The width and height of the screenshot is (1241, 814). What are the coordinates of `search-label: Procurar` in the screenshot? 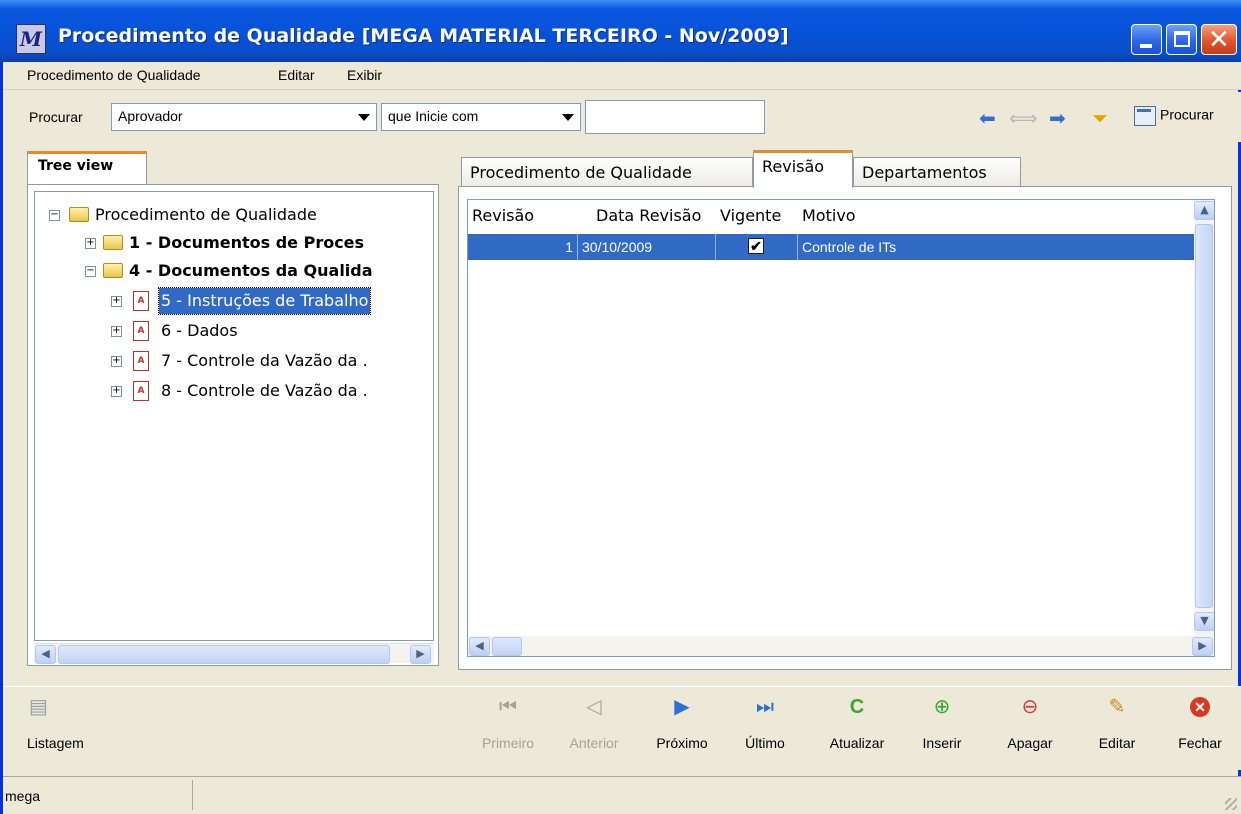 It's located at (56, 117).